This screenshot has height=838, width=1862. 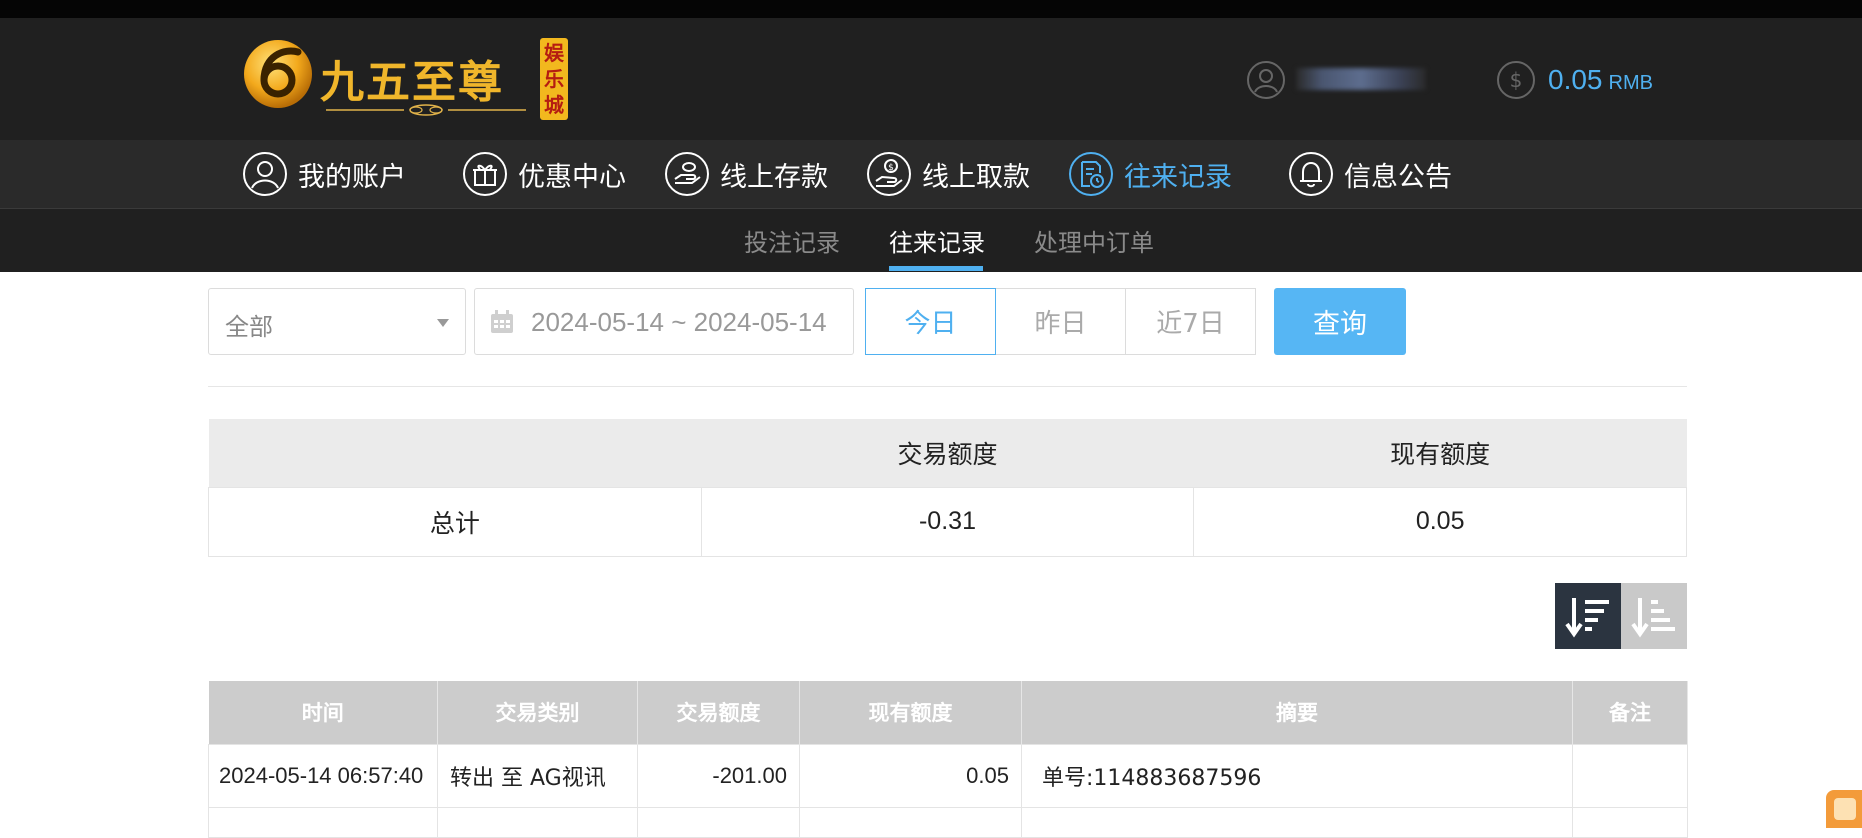 What do you see at coordinates (687, 174) in the screenshot?
I see `deposit-icon` at bounding box center [687, 174].